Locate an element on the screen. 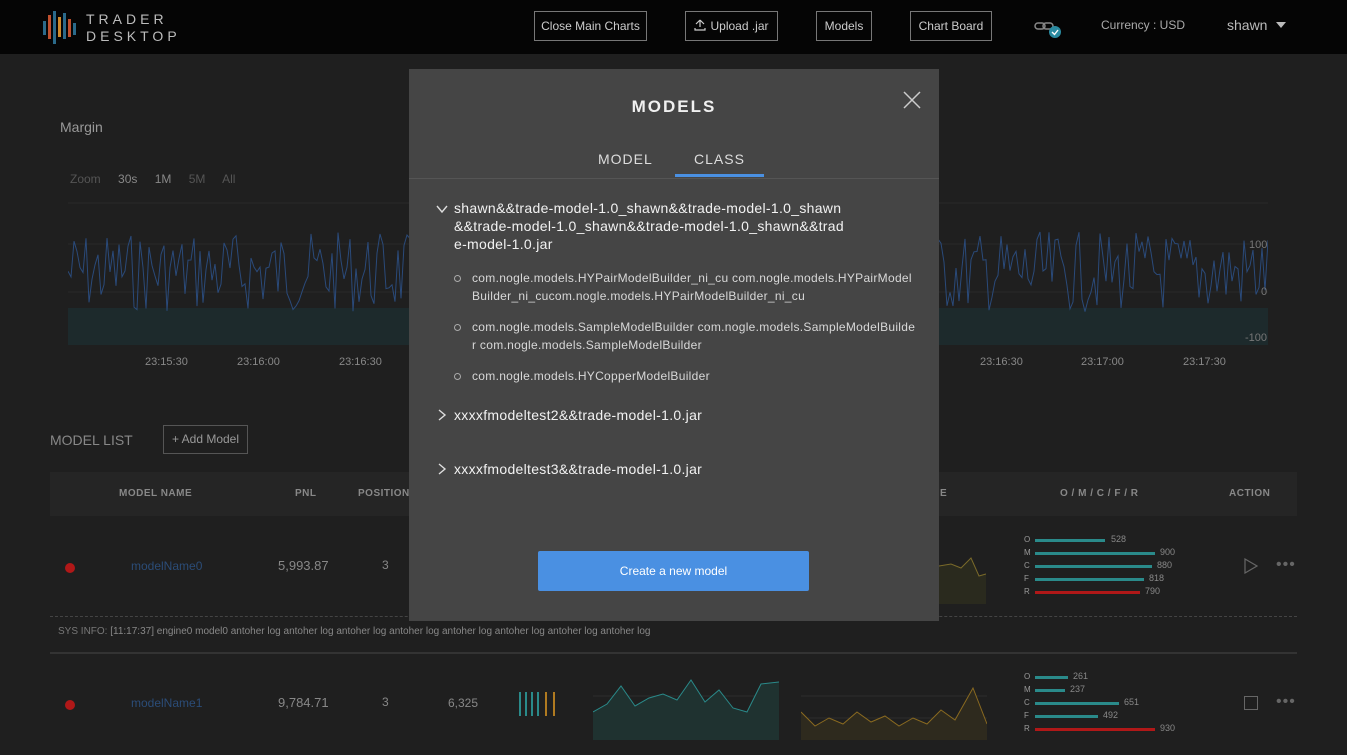 The height and width of the screenshot is (755, 1347). logo-line2: DESKTOP is located at coordinates (133, 36).